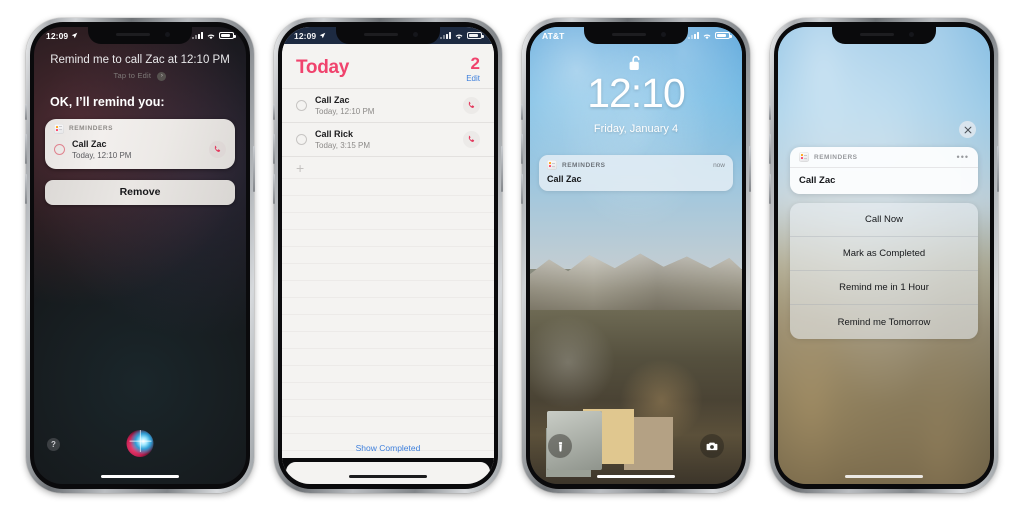 The image size is (1024, 511). I want to click on menu-item-remind-me-in-1-hour: Remind me in 1 Hour, so click(884, 288).